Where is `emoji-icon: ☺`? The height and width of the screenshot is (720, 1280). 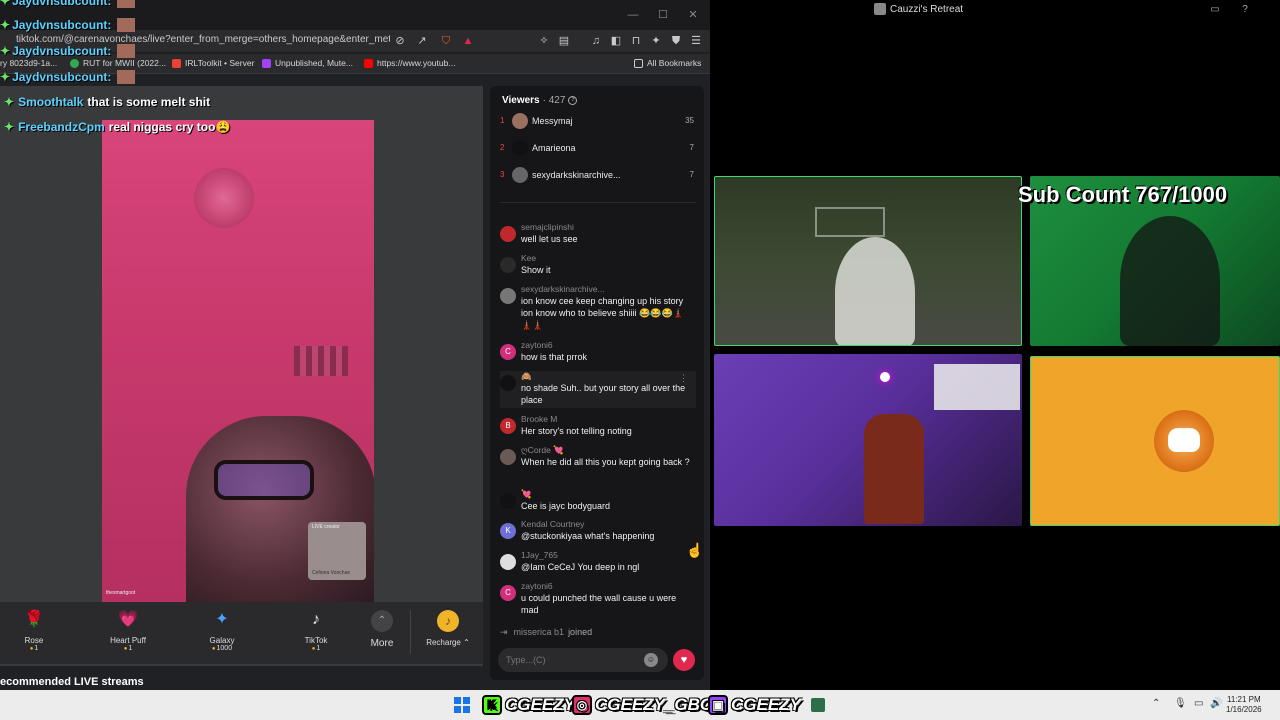
emoji-icon: ☺ is located at coordinates (651, 660).